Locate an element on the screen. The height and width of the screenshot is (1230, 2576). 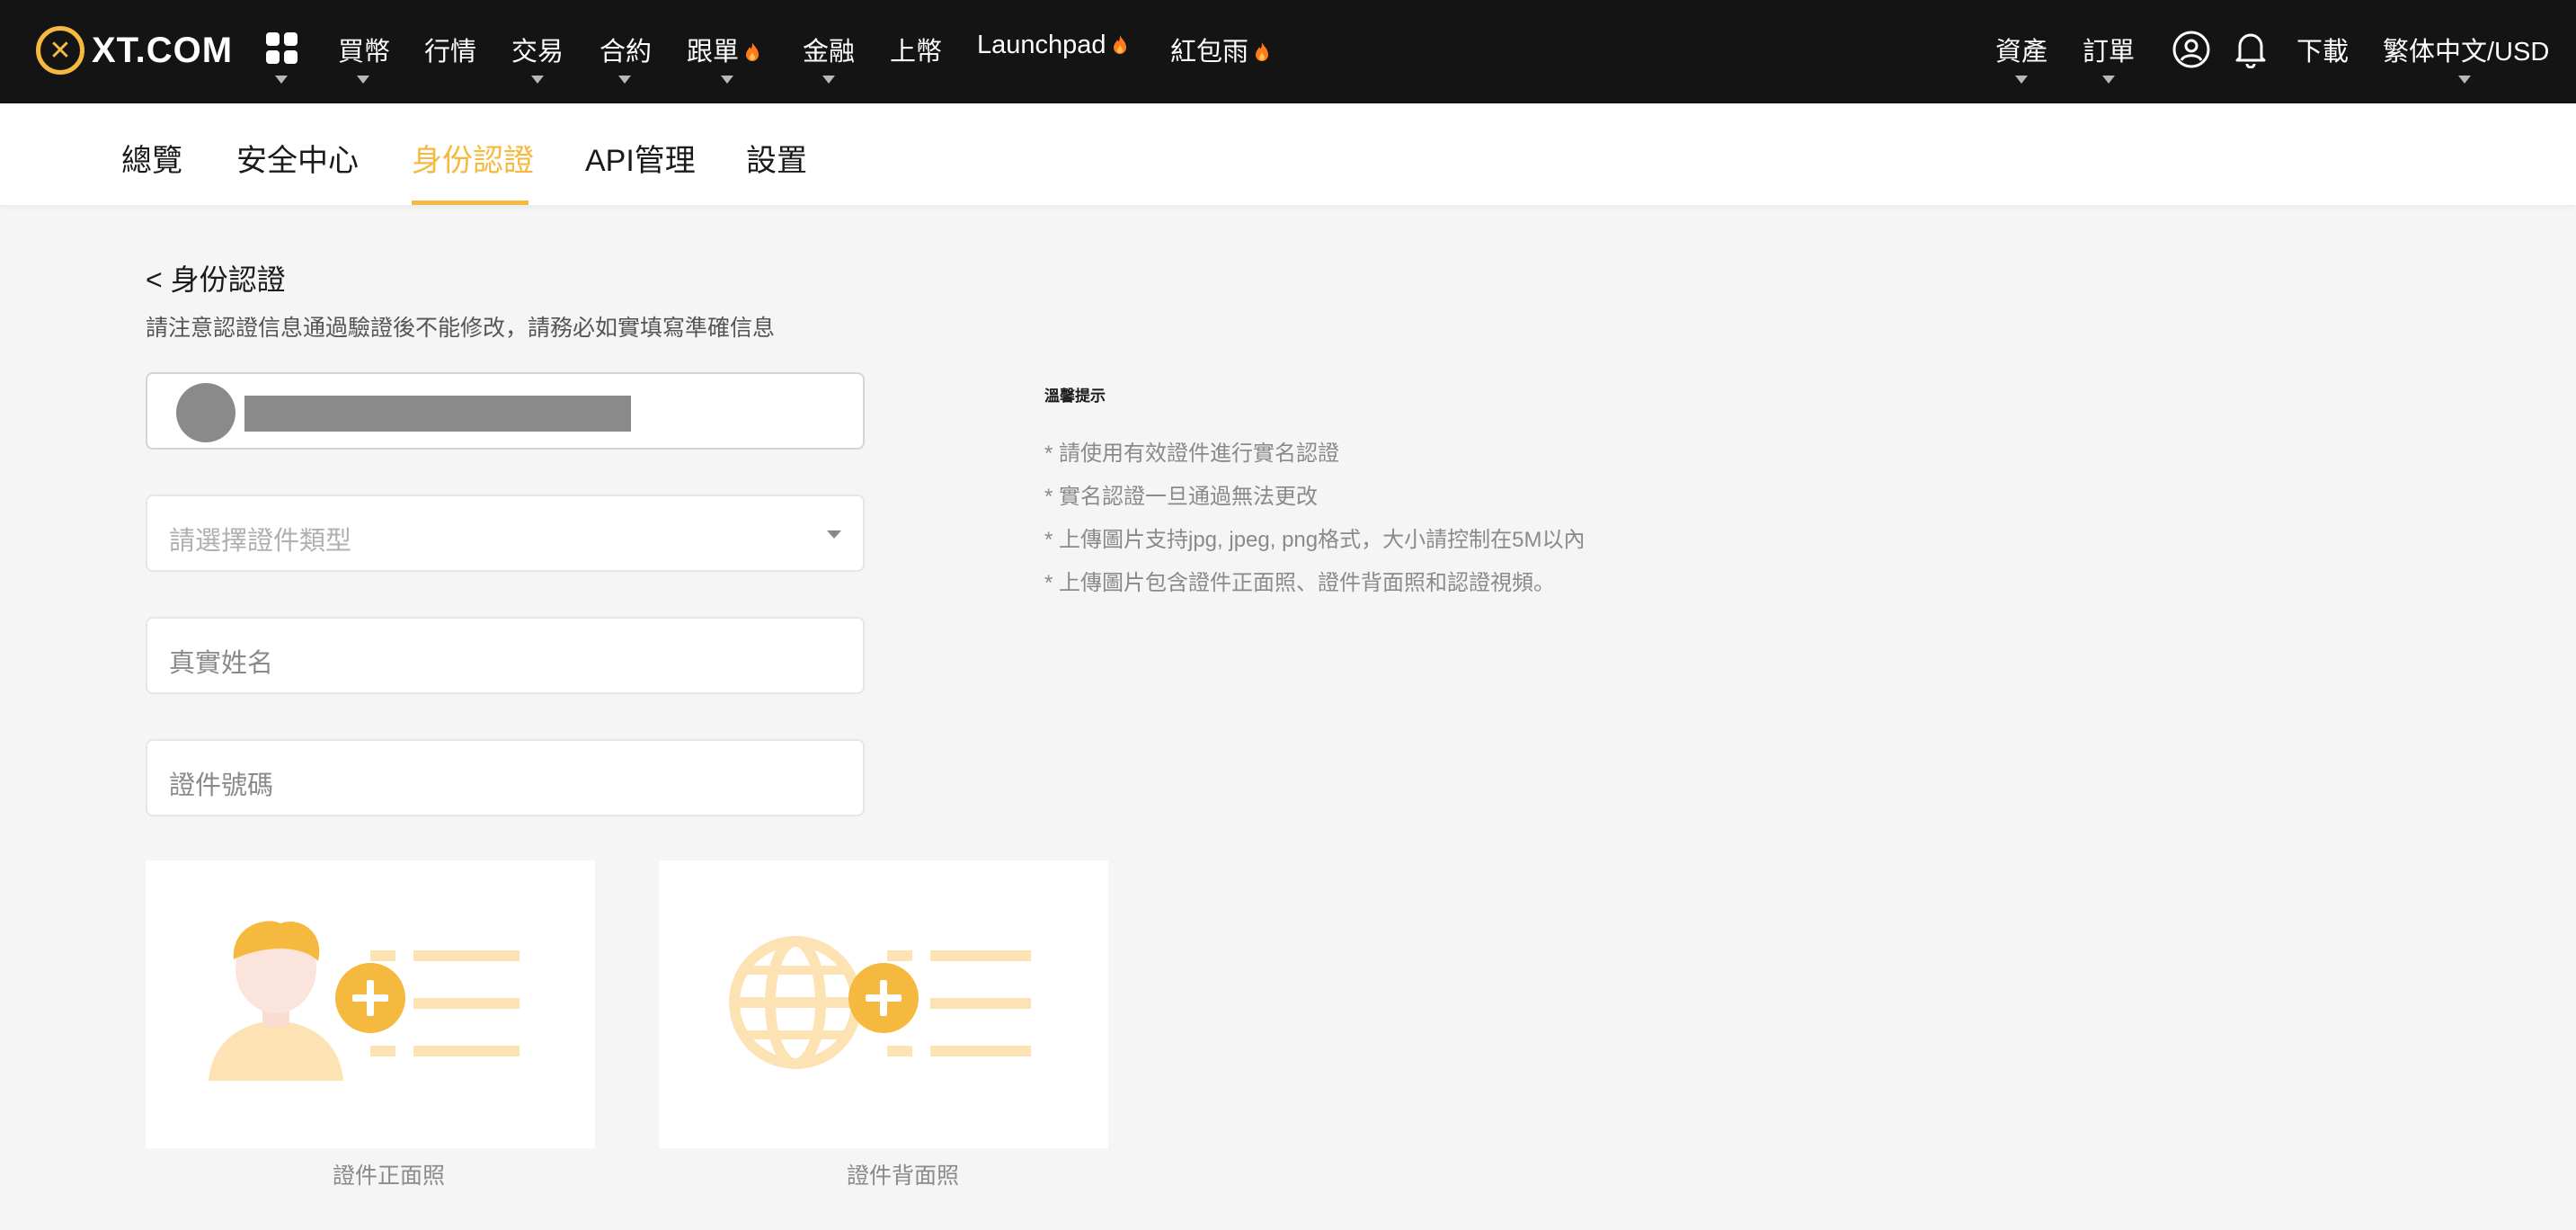
upload-id-front is located at coordinates (370, 1004).